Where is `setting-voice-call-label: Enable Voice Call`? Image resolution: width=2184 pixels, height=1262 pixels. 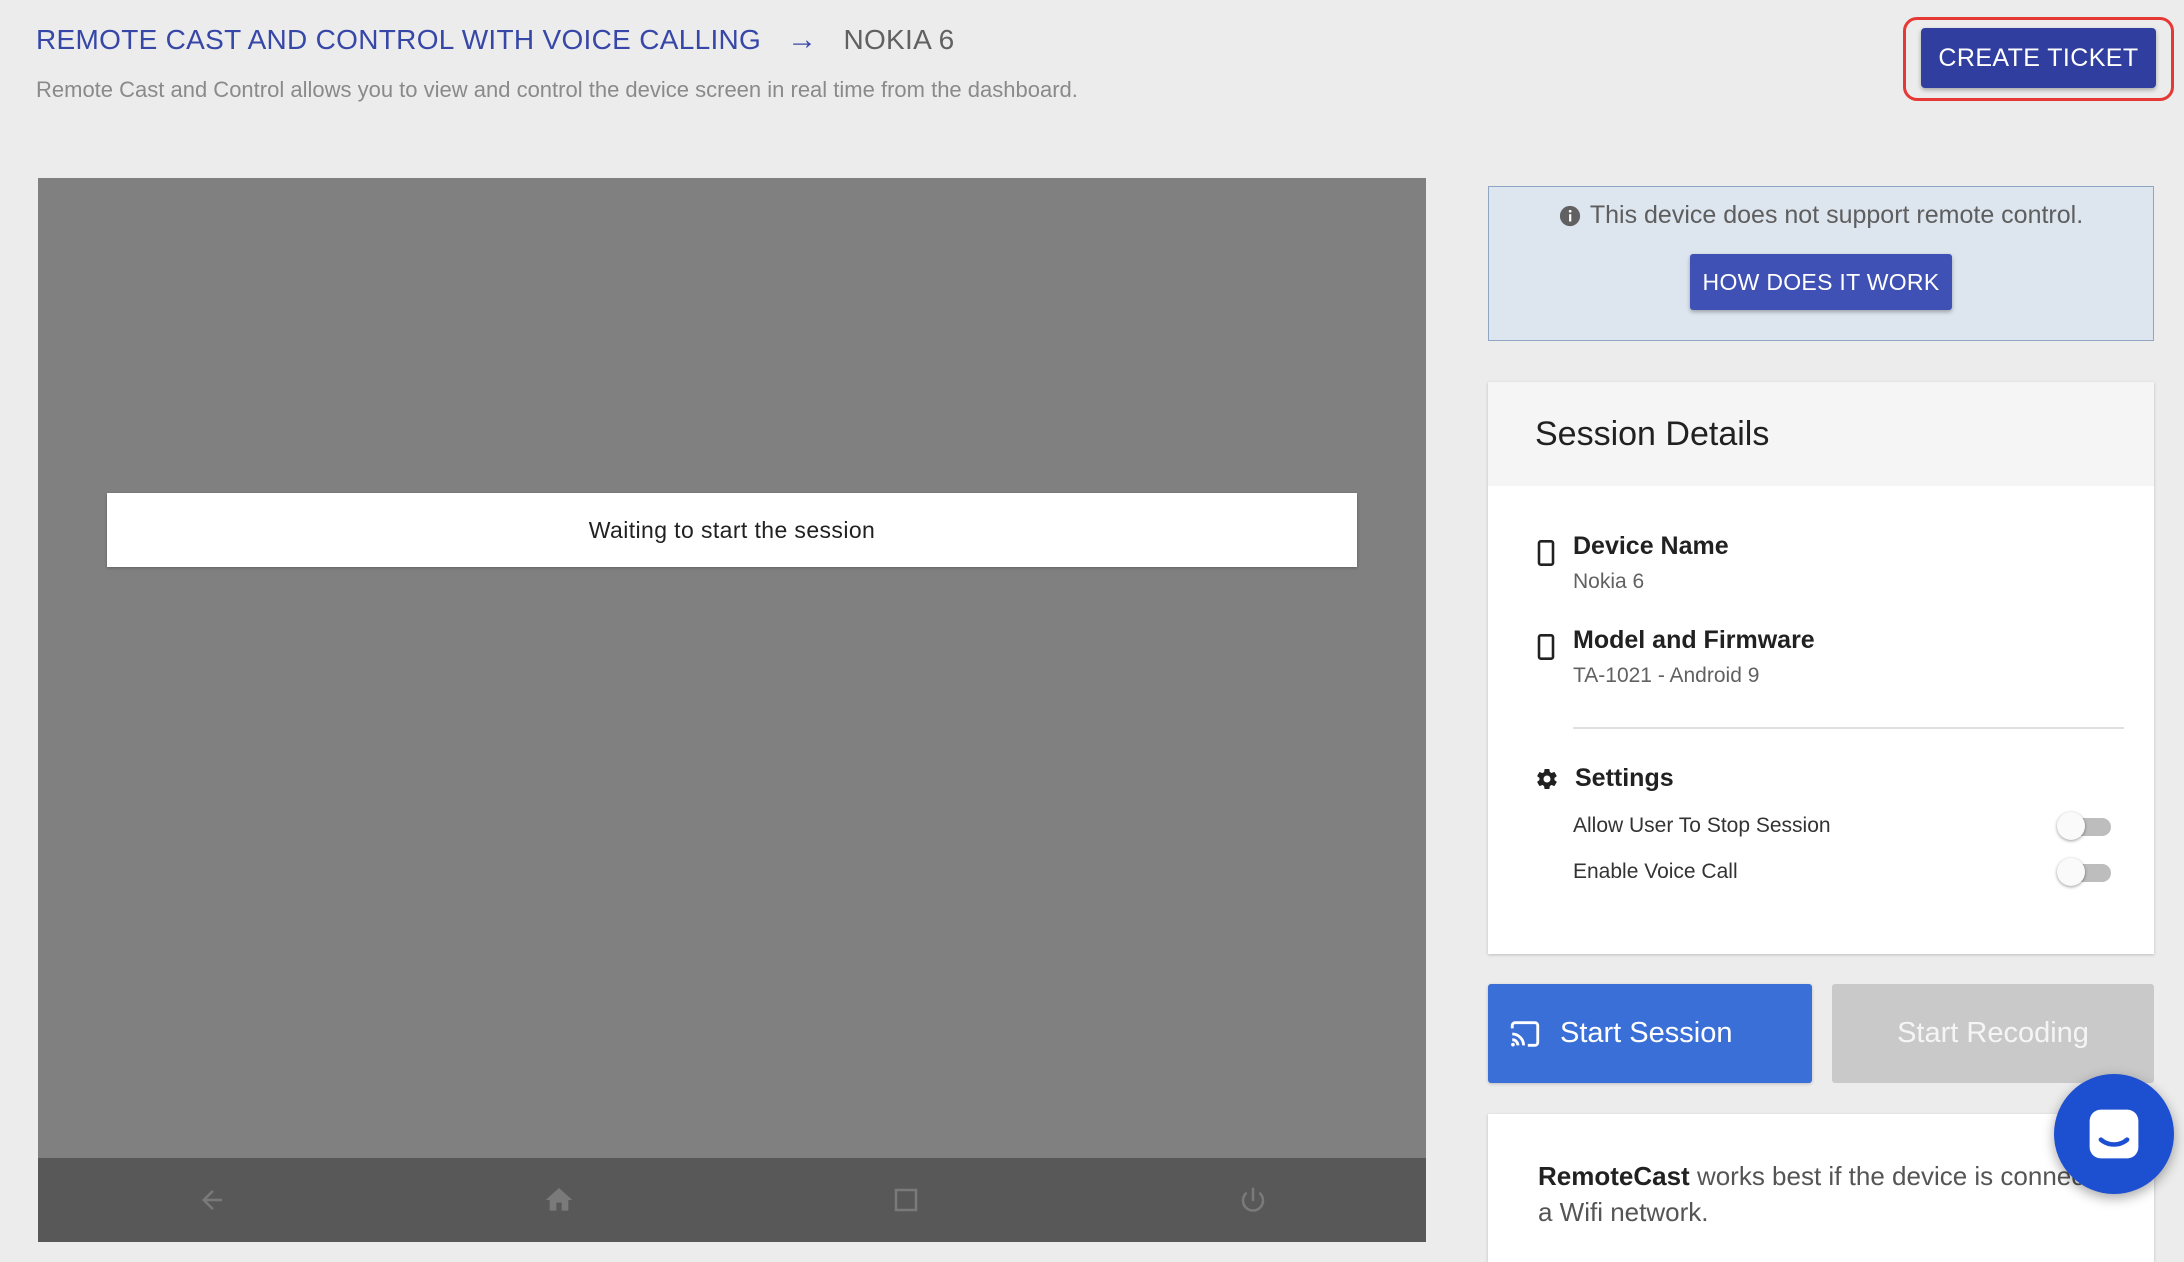 setting-voice-call-label: Enable Voice Call is located at coordinates (1655, 871).